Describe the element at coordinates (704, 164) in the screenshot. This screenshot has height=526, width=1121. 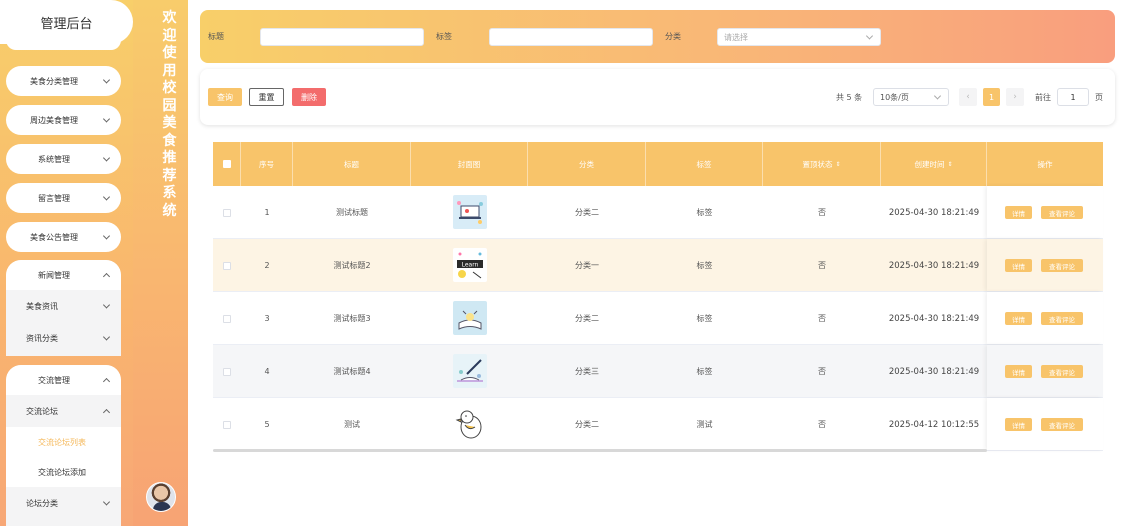
I see `header-tag: 标签` at that location.